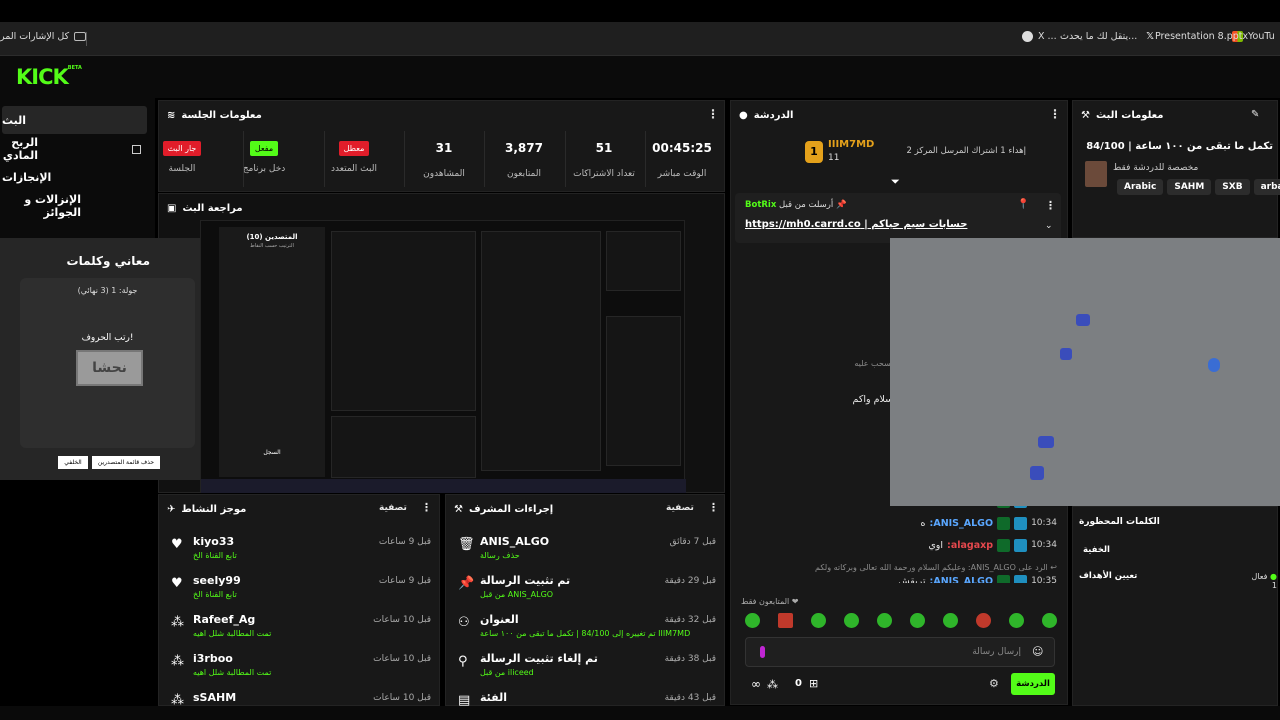 This screenshot has width=1280, height=720. Describe the element at coordinates (773, 115) in the screenshot. I see `panel-title: الدردشة` at that location.